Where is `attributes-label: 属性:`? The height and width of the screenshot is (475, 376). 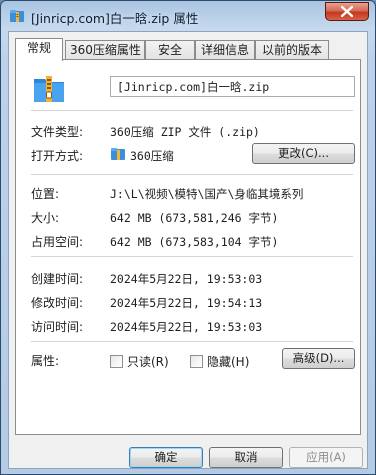 attributes-label: 属性: is located at coordinates (45, 361).